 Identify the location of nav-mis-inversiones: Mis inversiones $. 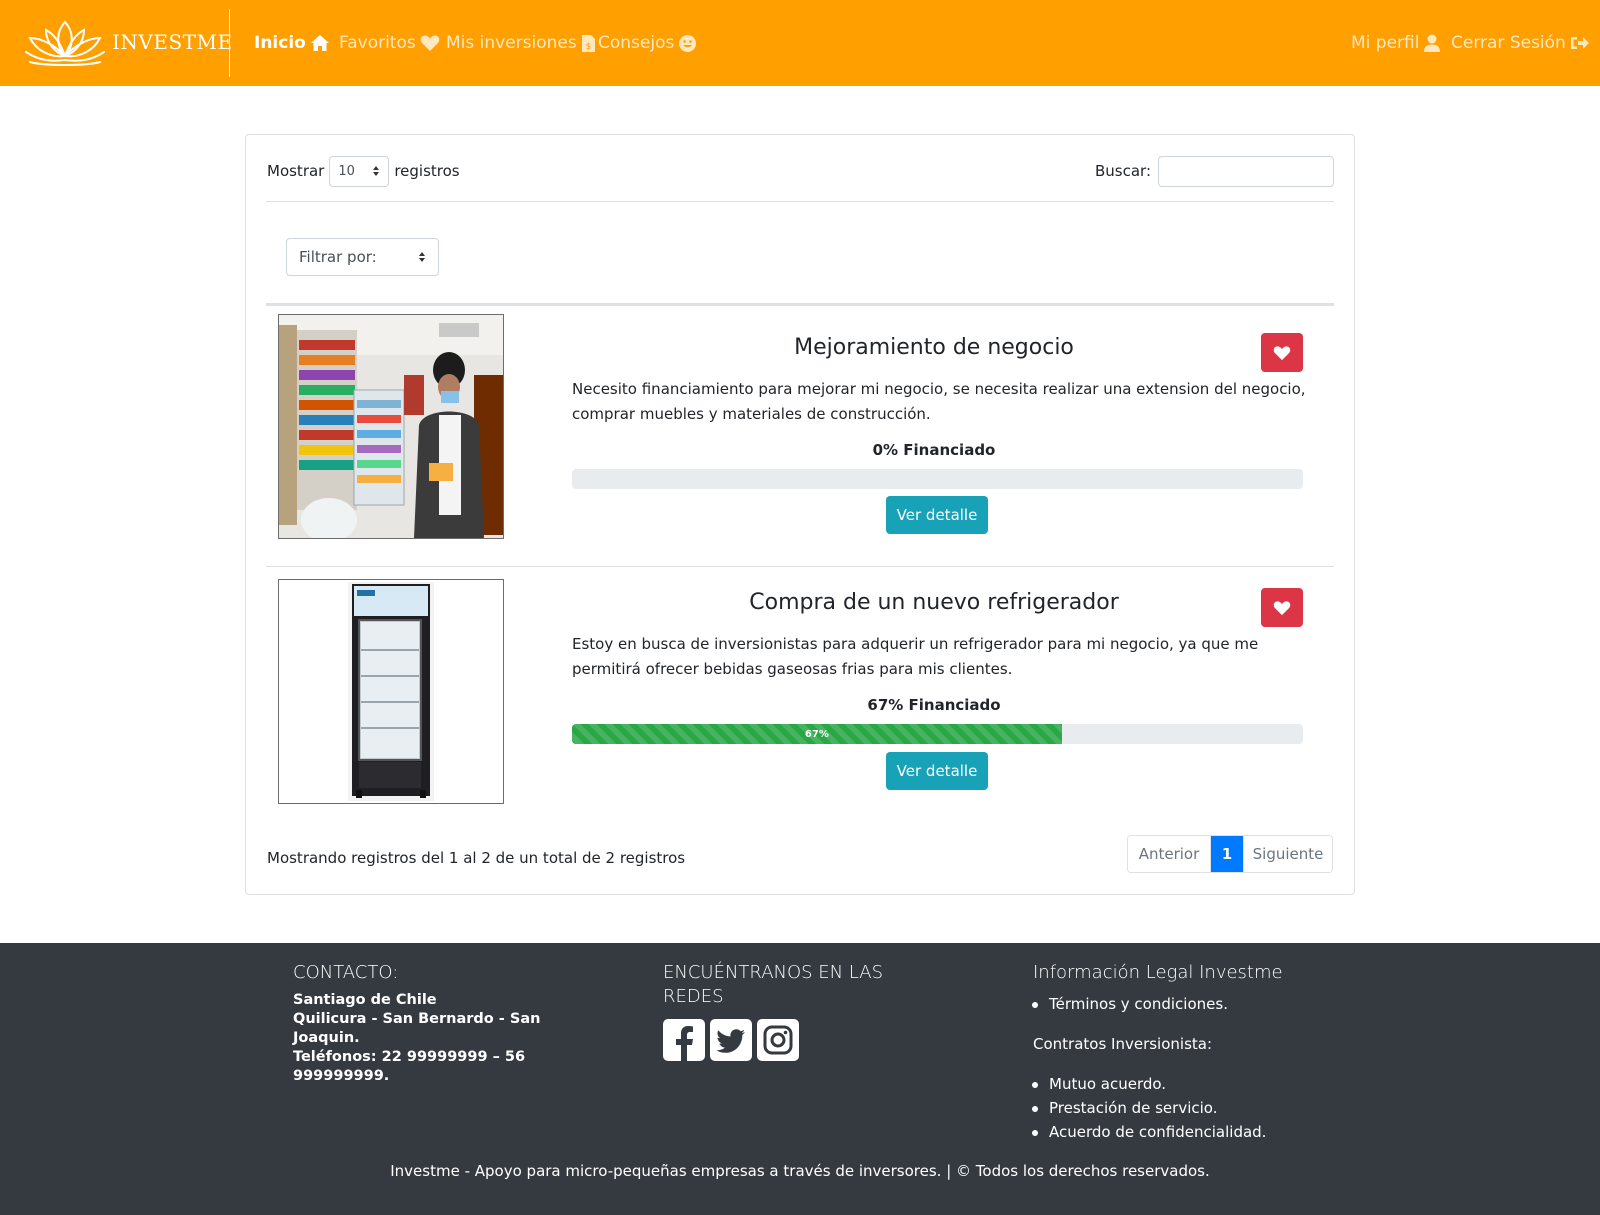
(521, 43).